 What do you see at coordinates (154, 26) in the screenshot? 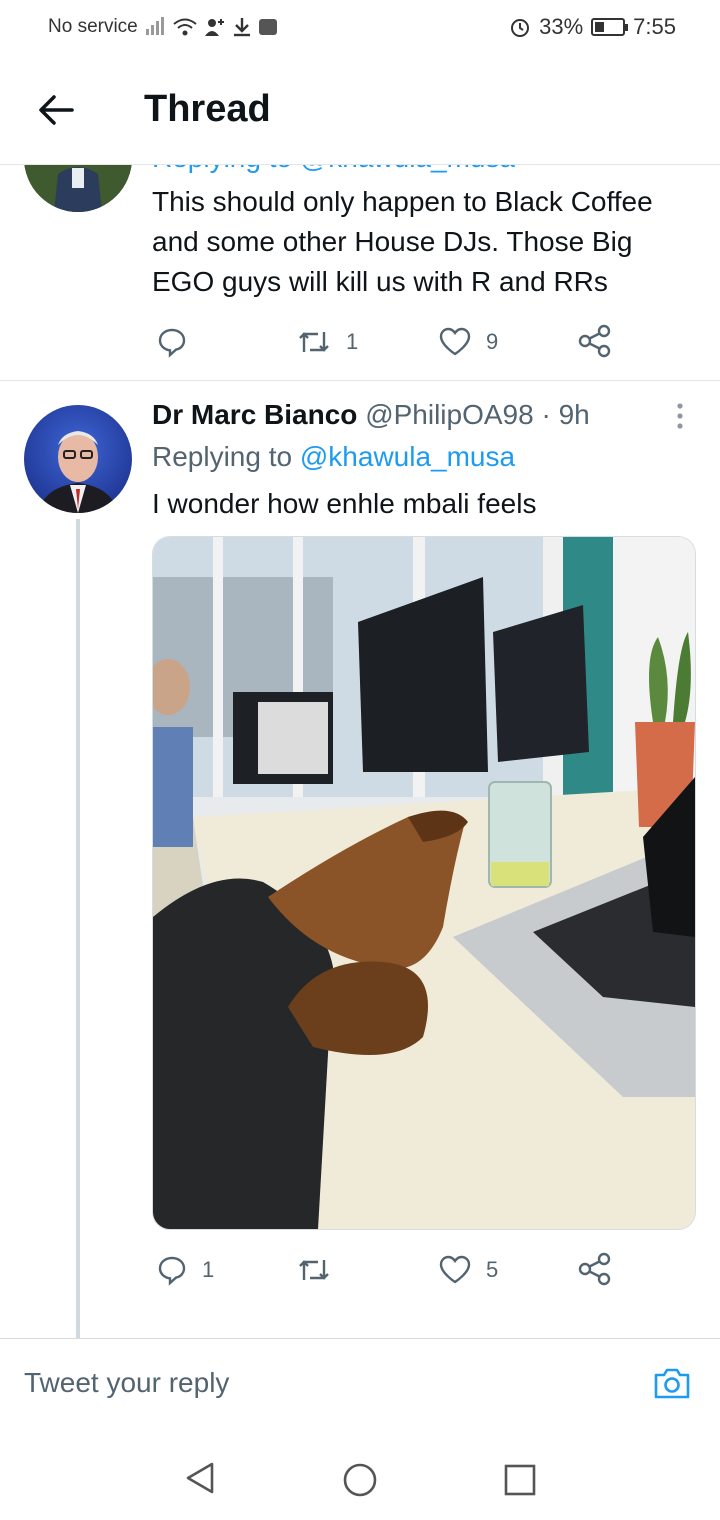
I see `signal-icon` at bounding box center [154, 26].